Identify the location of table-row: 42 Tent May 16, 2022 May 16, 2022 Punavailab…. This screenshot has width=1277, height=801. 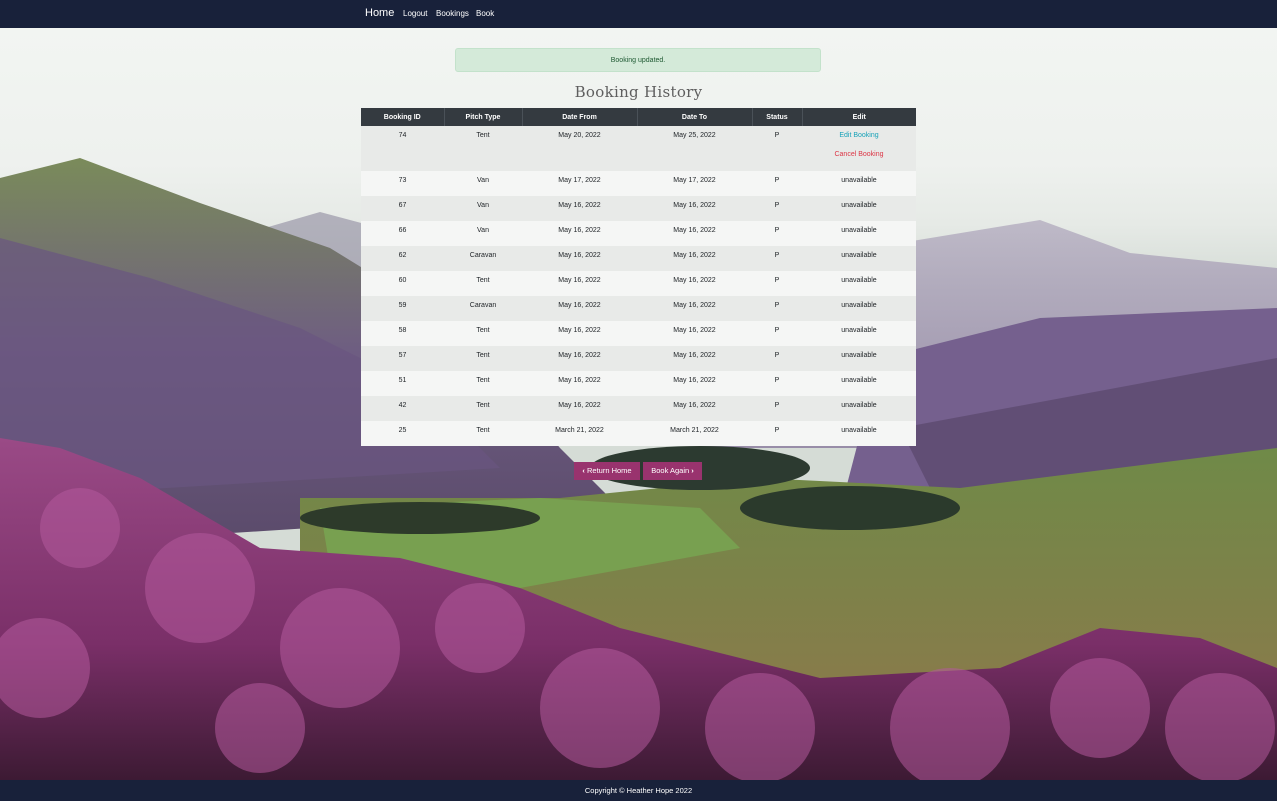
(638, 408).